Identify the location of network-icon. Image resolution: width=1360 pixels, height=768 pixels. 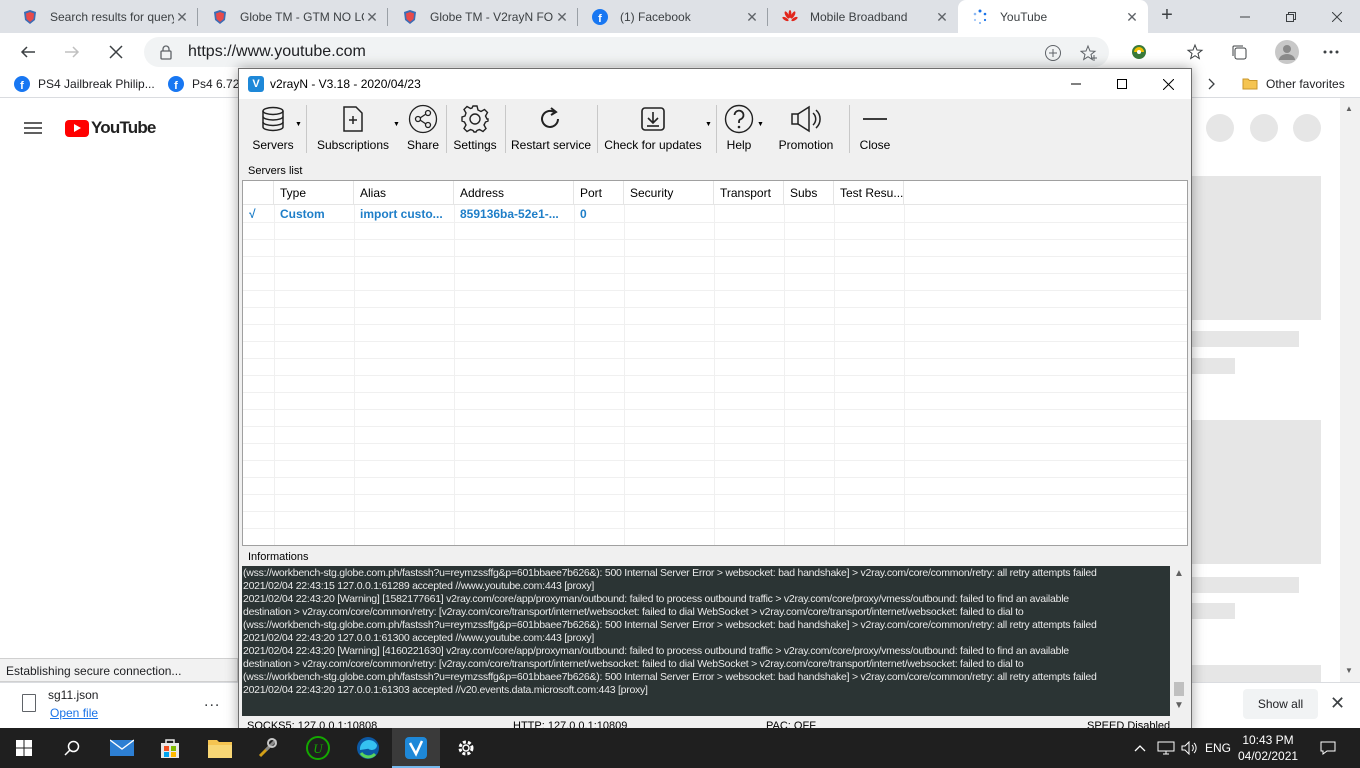
(1166, 748).